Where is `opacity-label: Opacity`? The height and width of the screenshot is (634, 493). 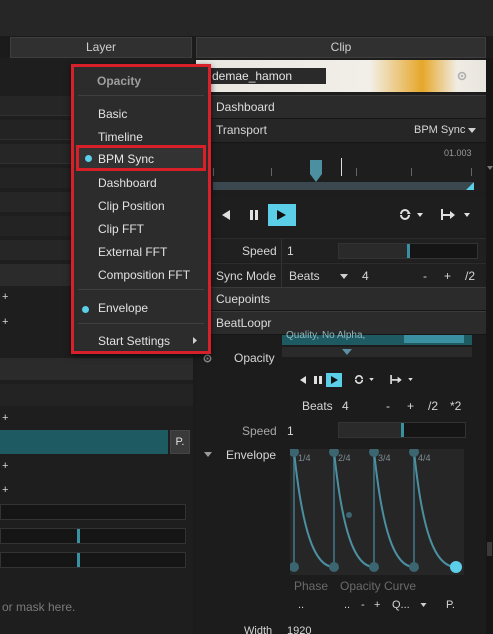 opacity-label: Opacity is located at coordinates (254, 358).